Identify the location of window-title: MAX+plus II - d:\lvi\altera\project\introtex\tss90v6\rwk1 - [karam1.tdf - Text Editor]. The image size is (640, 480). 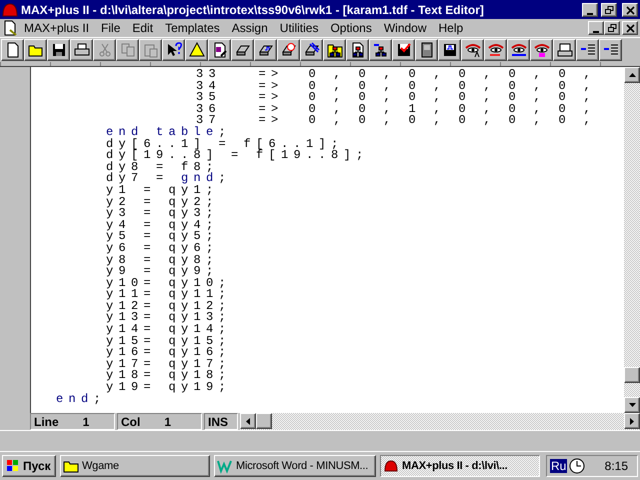
(253, 9).